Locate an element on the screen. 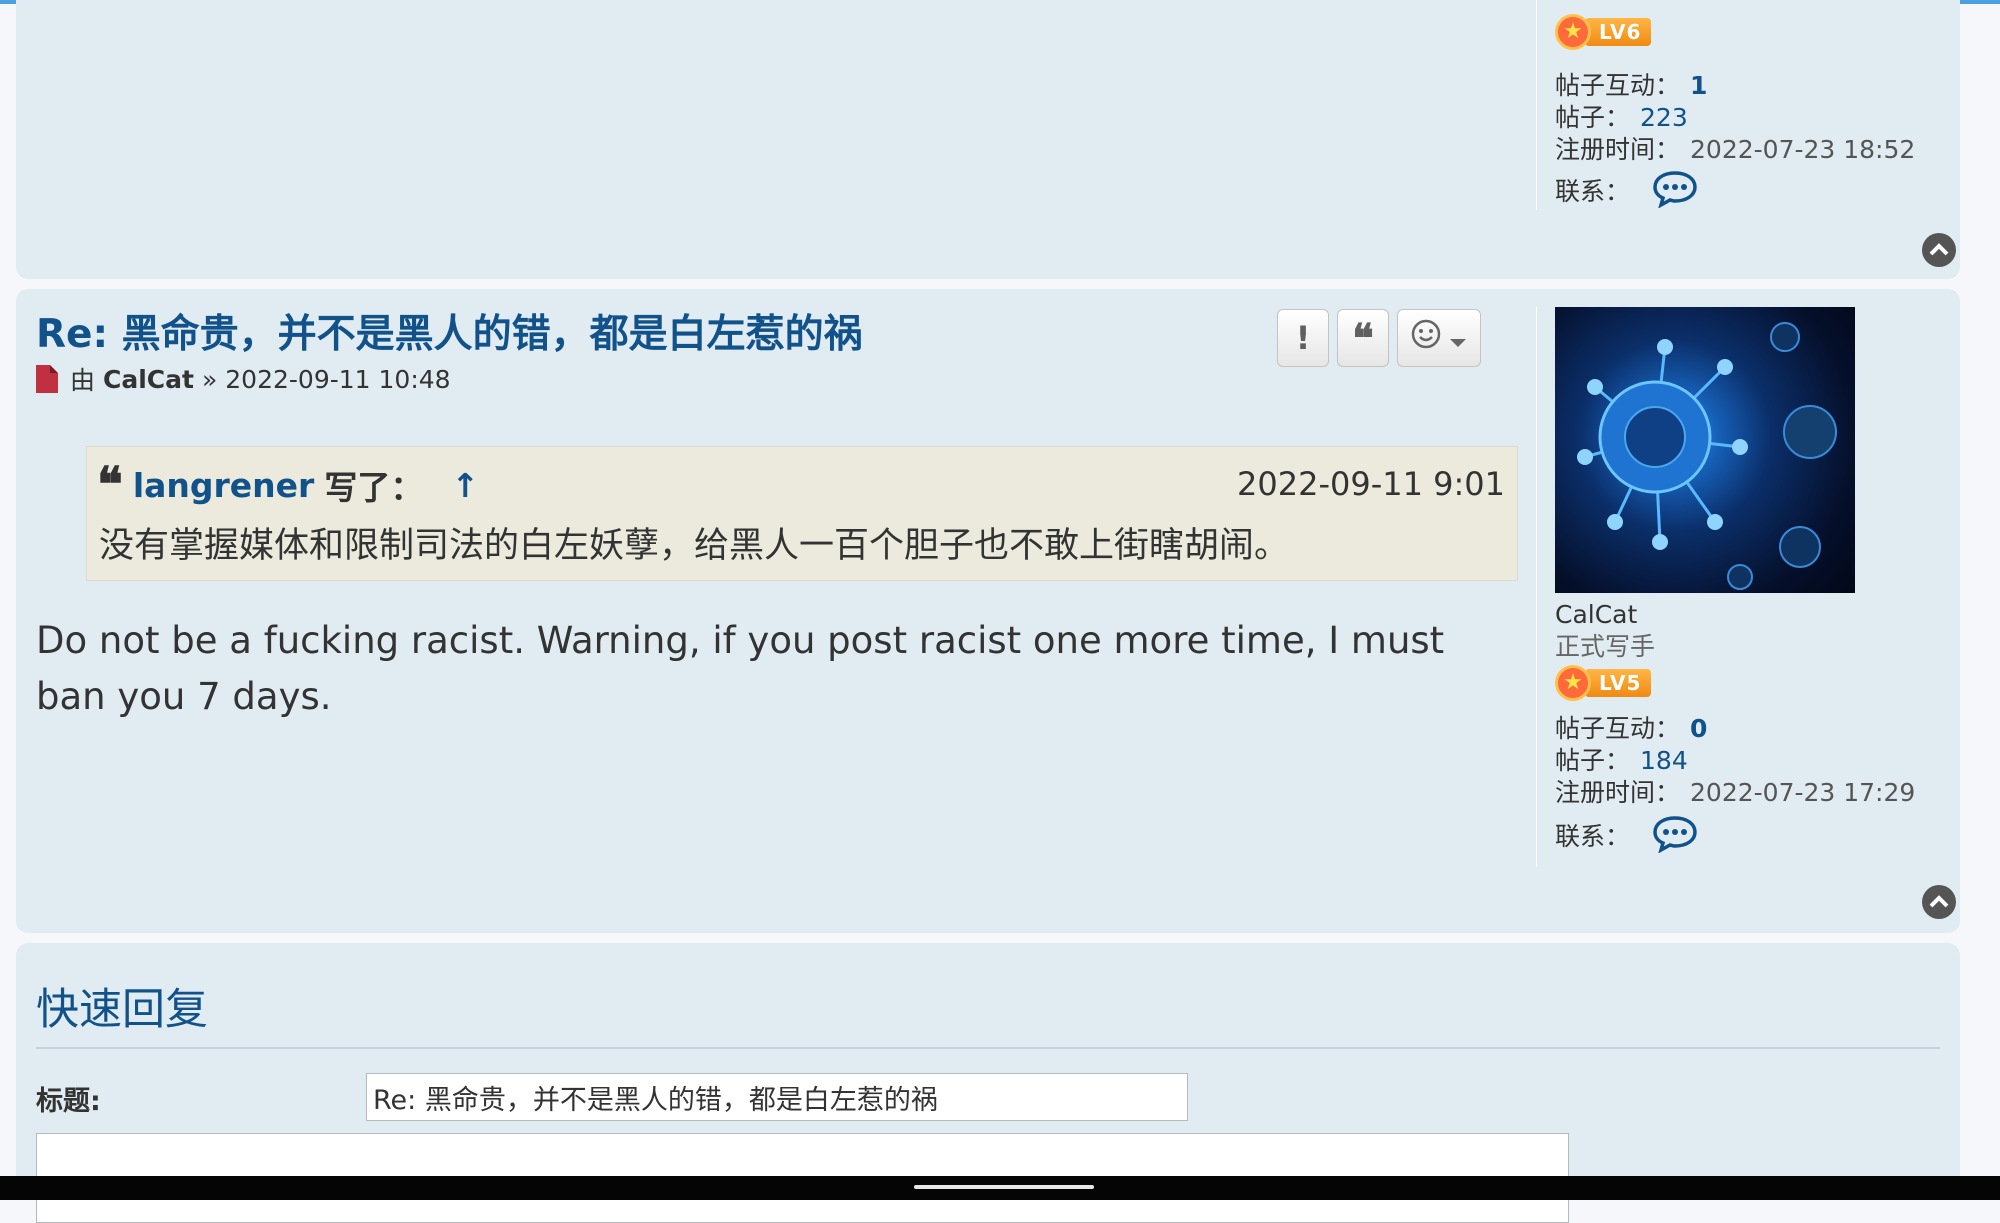  subject-label: 标题: is located at coordinates (68, 1101).